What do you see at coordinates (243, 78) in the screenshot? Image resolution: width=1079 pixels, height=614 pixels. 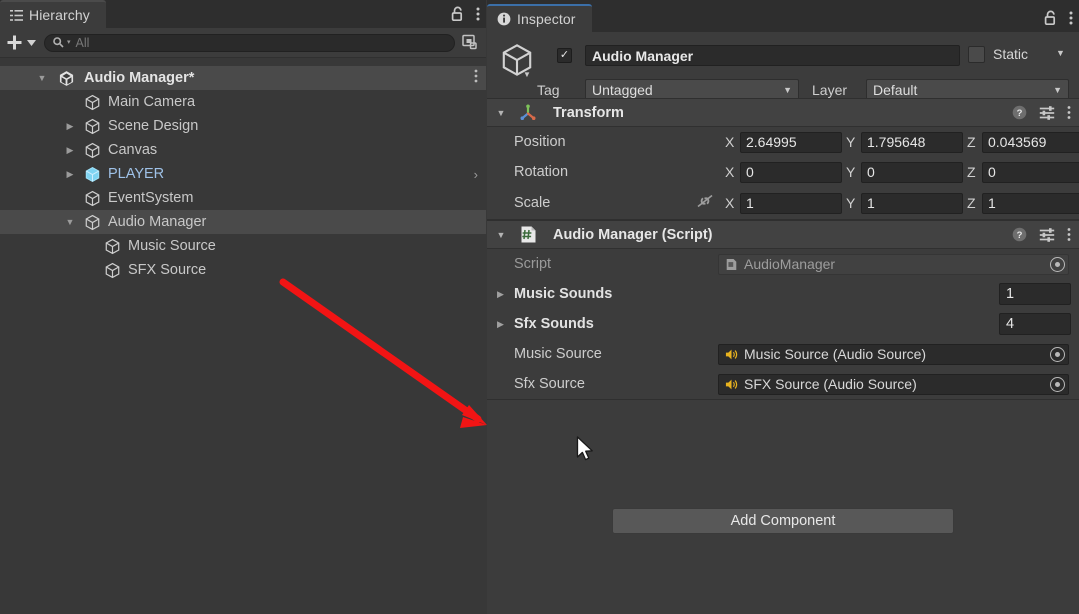 I see `hierarchy-row-audio-manager-scene: ▼ Audio Manager*` at bounding box center [243, 78].